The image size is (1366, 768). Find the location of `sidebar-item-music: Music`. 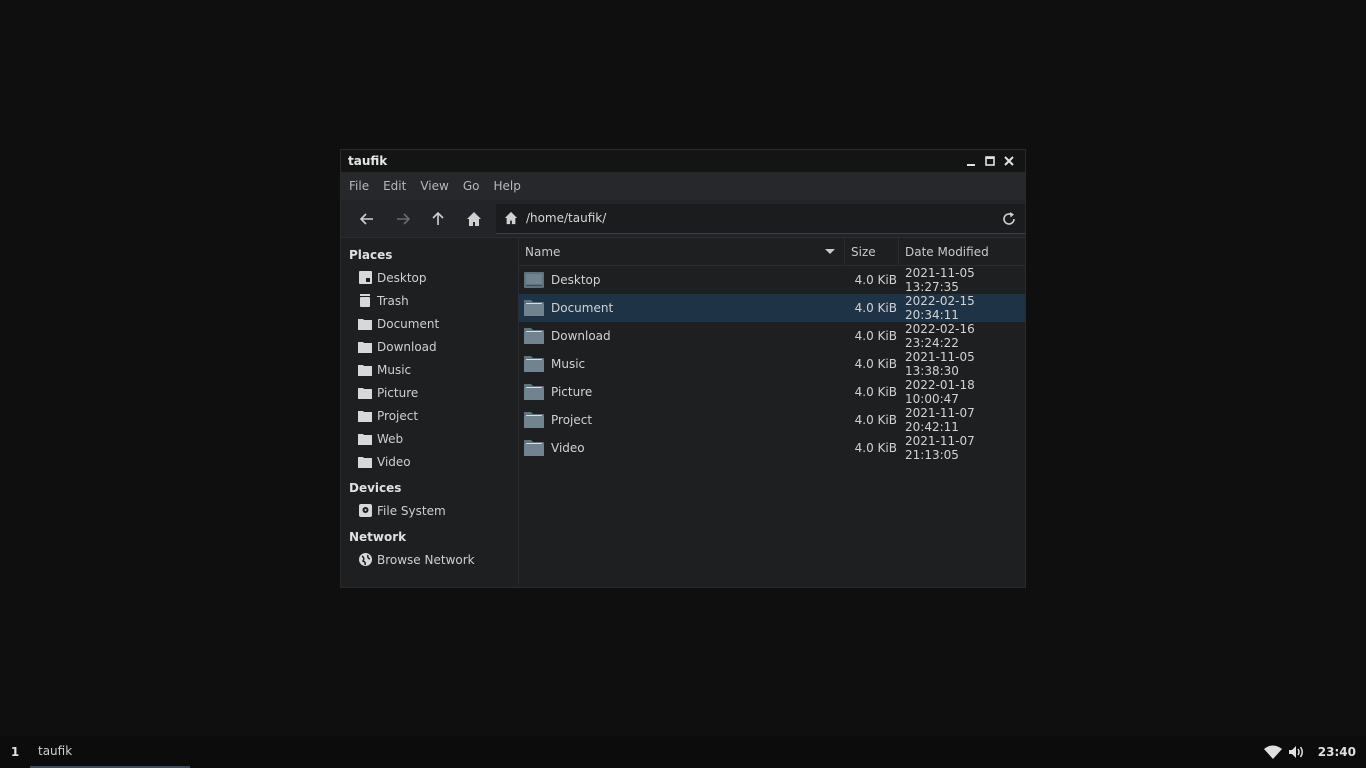

sidebar-item-music: Music is located at coordinates (429, 369).